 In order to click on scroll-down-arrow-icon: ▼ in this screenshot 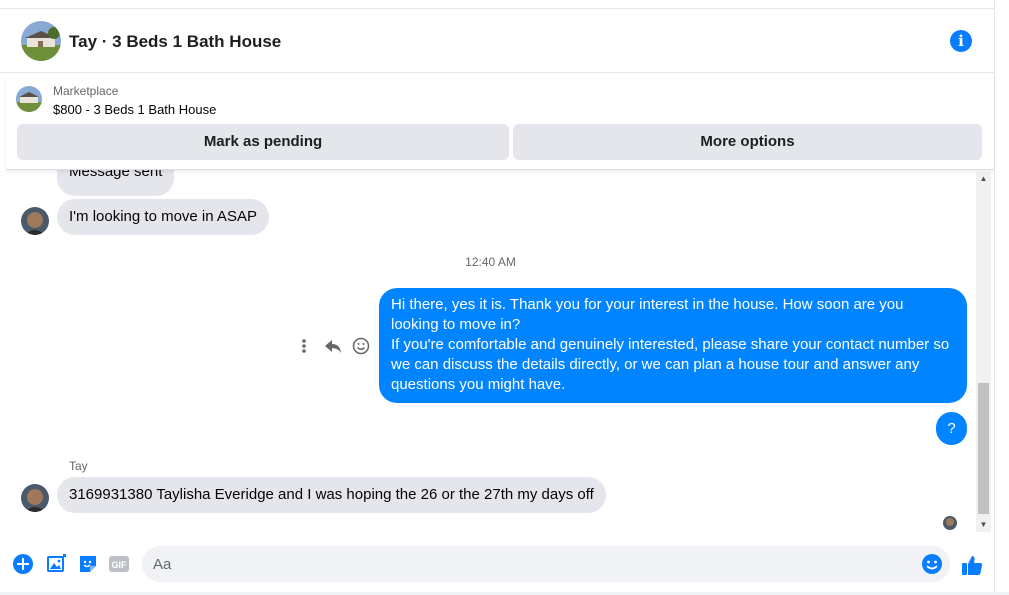, I will do `click(983, 525)`.